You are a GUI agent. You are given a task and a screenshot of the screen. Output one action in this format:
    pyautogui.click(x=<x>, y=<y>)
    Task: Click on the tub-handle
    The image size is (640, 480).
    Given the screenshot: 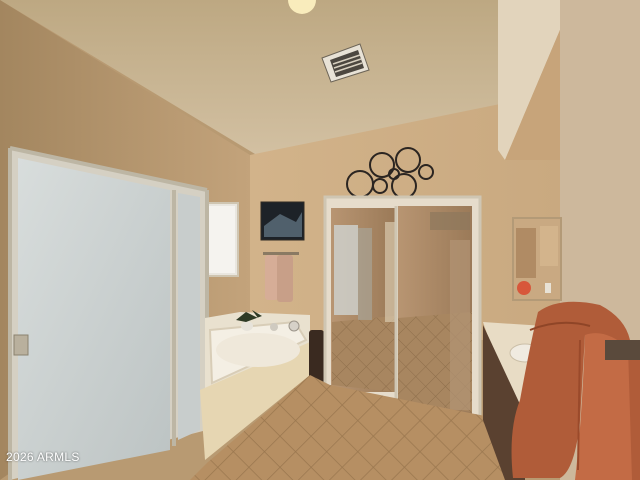 What is the action you would take?
    pyautogui.click(x=294, y=326)
    